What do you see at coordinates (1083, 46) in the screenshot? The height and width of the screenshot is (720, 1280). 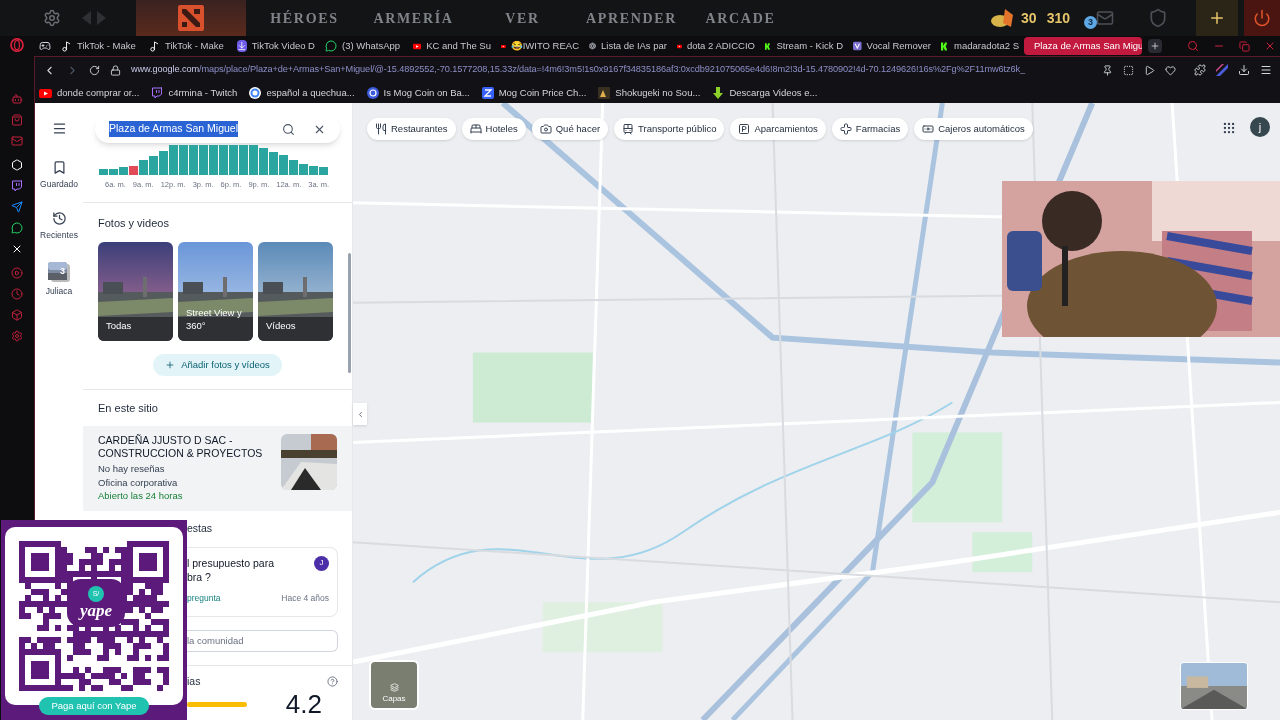 I see `browser-tab: Plaza de Armas San Migu` at bounding box center [1083, 46].